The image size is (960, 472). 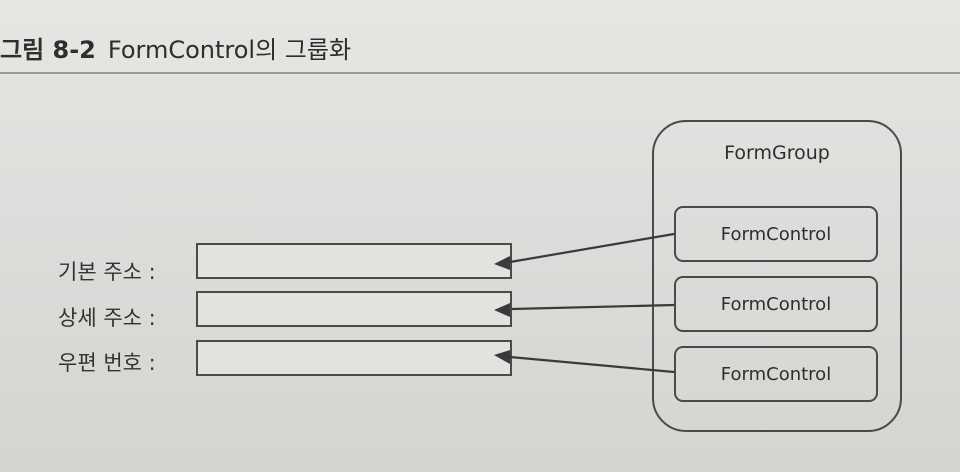 I want to click on connector-arrows, so click(x=584, y=303).